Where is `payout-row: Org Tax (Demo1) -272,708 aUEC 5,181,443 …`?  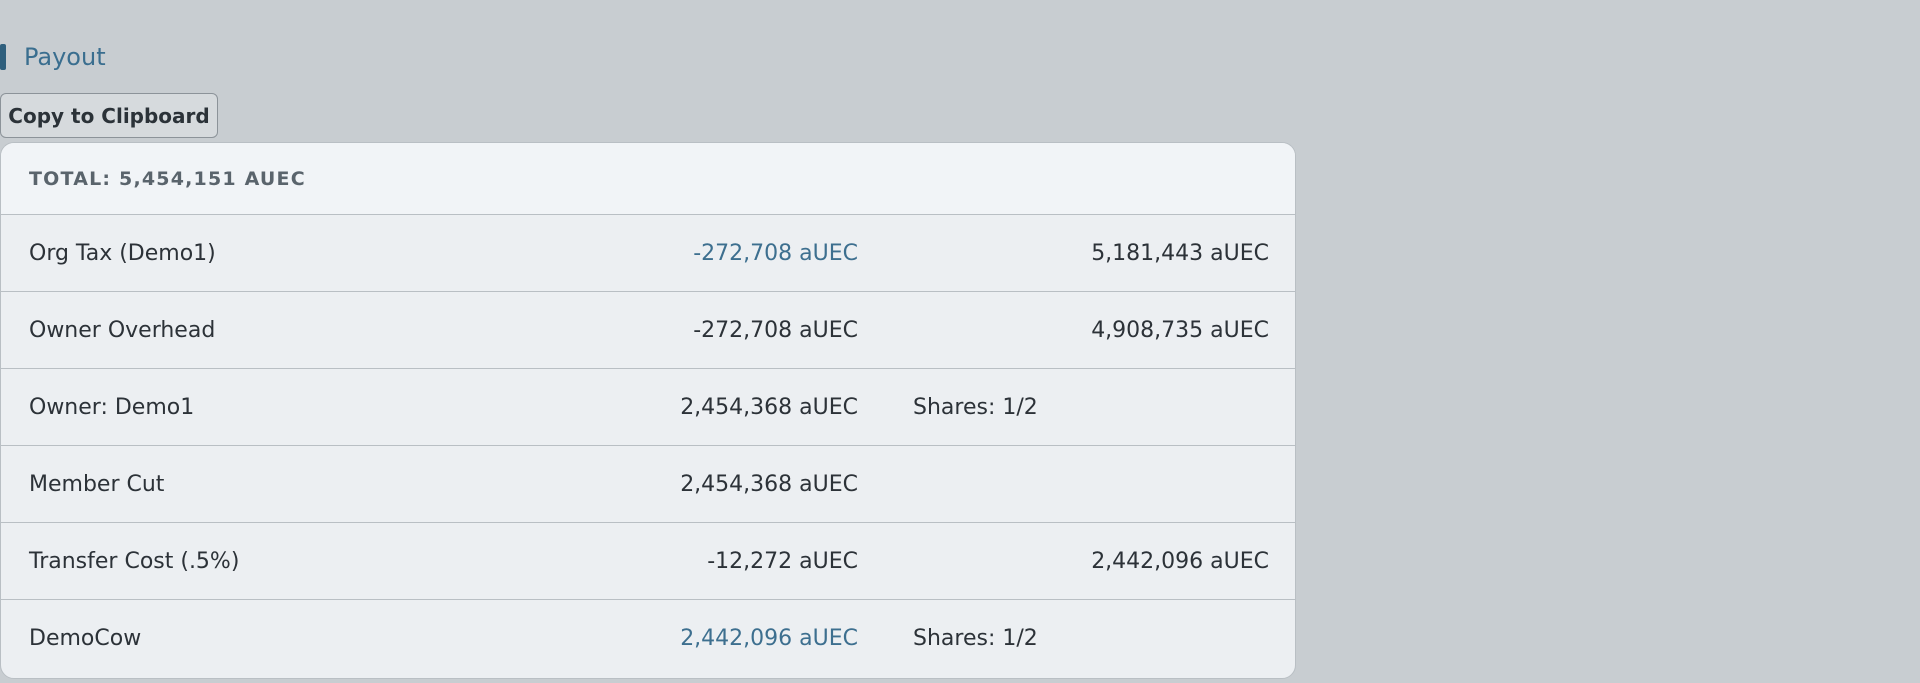 payout-row: Org Tax (Demo1) -272,708 aUEC 5,181,443 … is located at coordinates (648, 253).